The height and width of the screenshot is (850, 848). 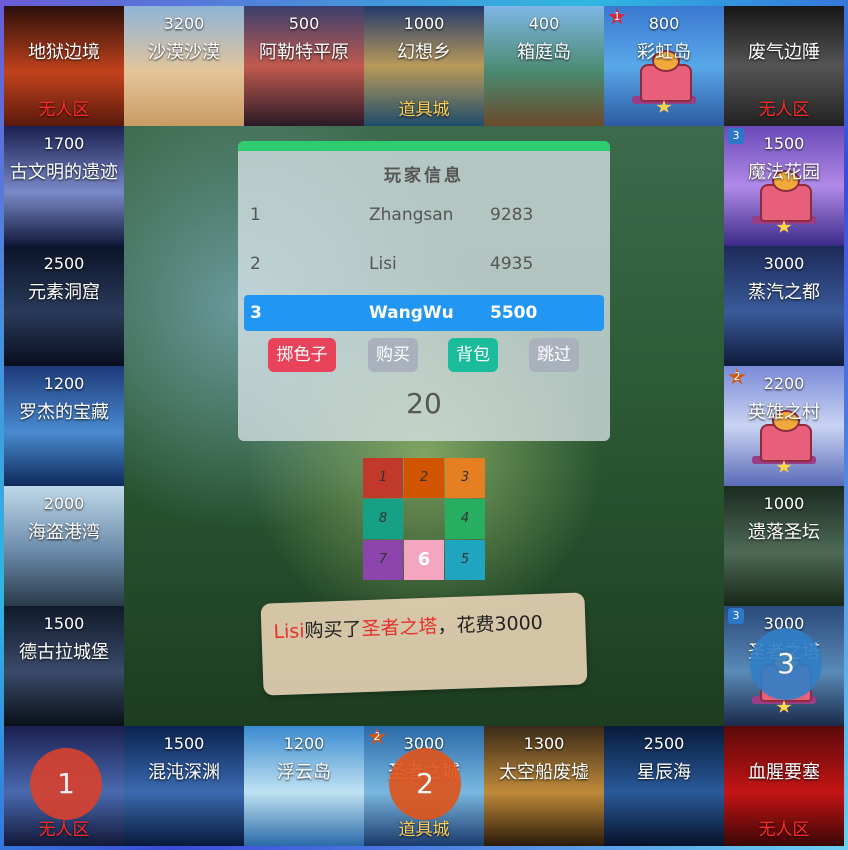 I want to click on tile-name: 罗杰的宝藏, so click(x=64, y=412).